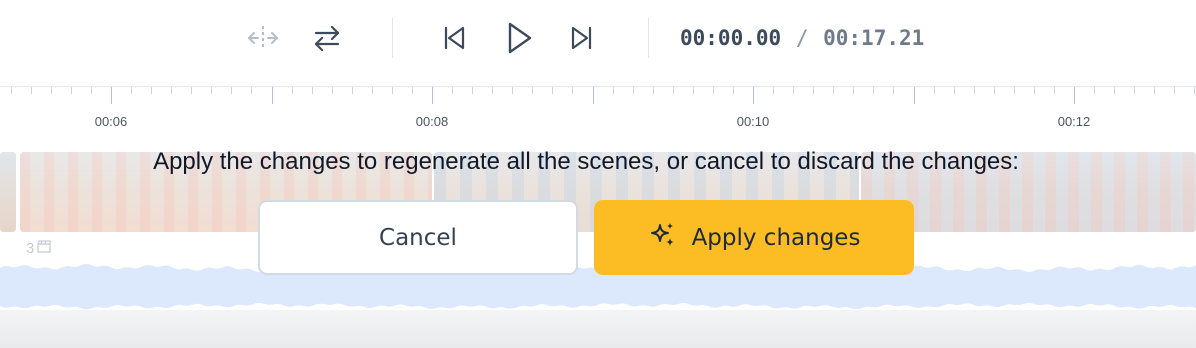 The width and height of the screenshot is (1196, 348). I want to click on apply-changes-button: Apply changes, so click(754, 237).